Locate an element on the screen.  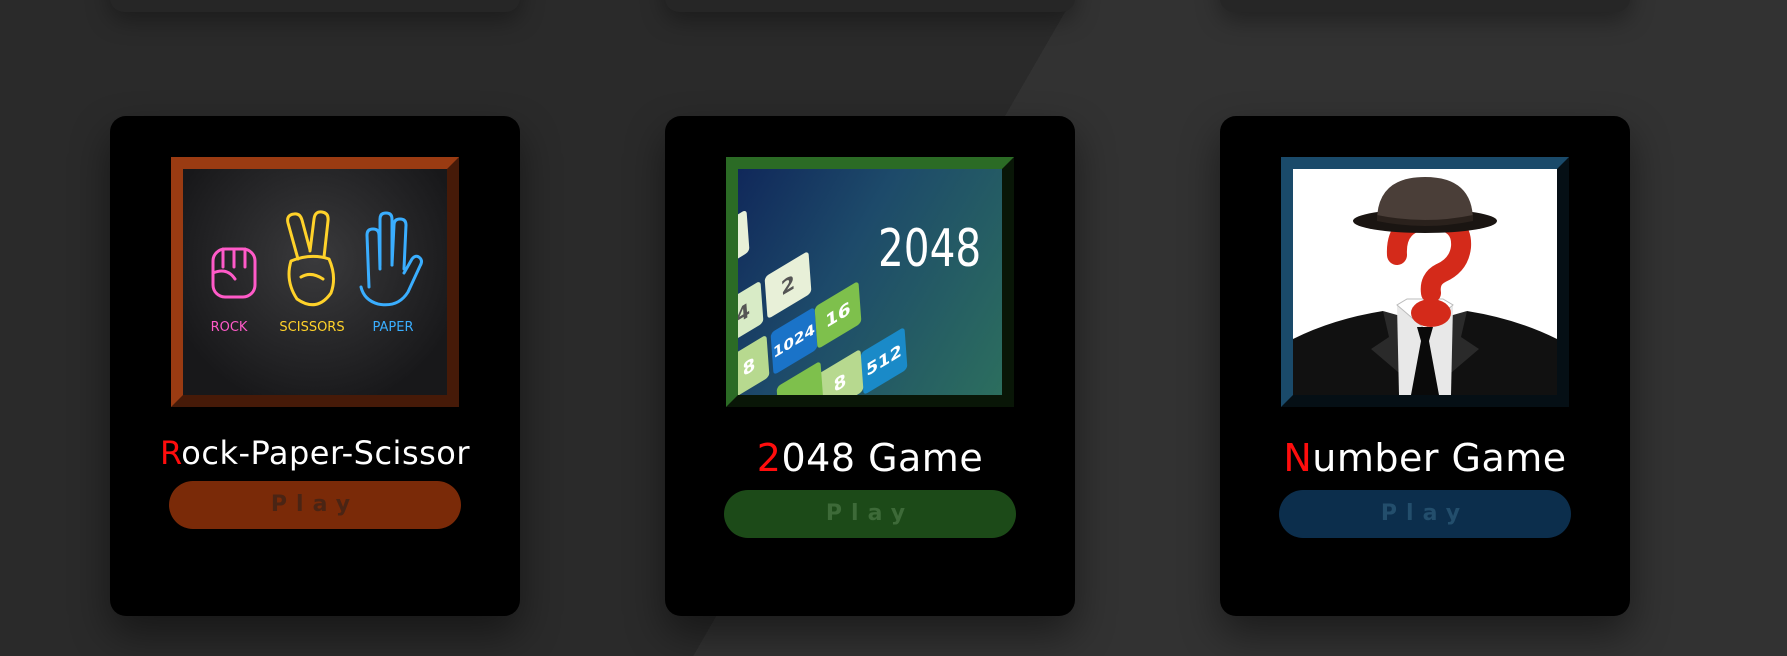
scissors-label: SCISSORS is located at coordinates (311, 327).